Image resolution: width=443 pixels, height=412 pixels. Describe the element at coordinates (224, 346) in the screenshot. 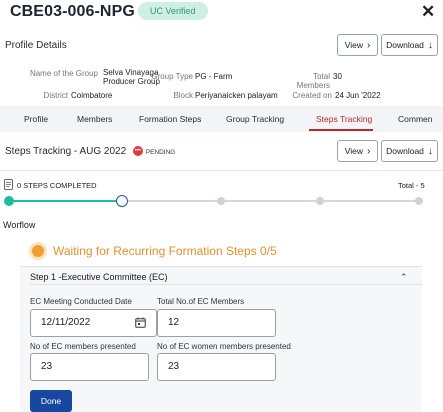

I see `ec-women-presented-label: No of EC women members presented` at that location.